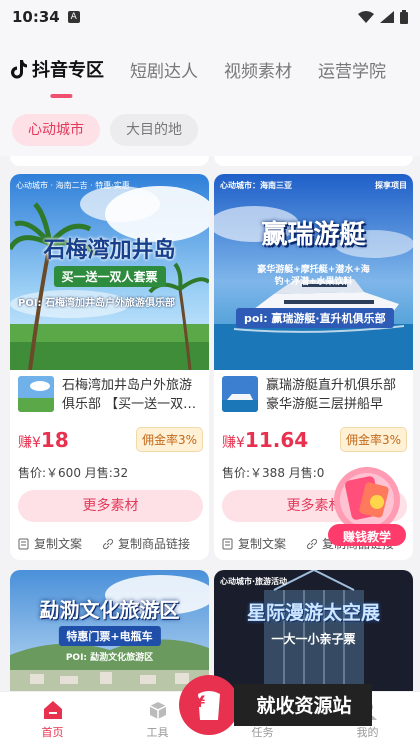 The image size is (420, 746). I want to click on sub-tabs: 心动城市 大目的地, so click(210, 130).